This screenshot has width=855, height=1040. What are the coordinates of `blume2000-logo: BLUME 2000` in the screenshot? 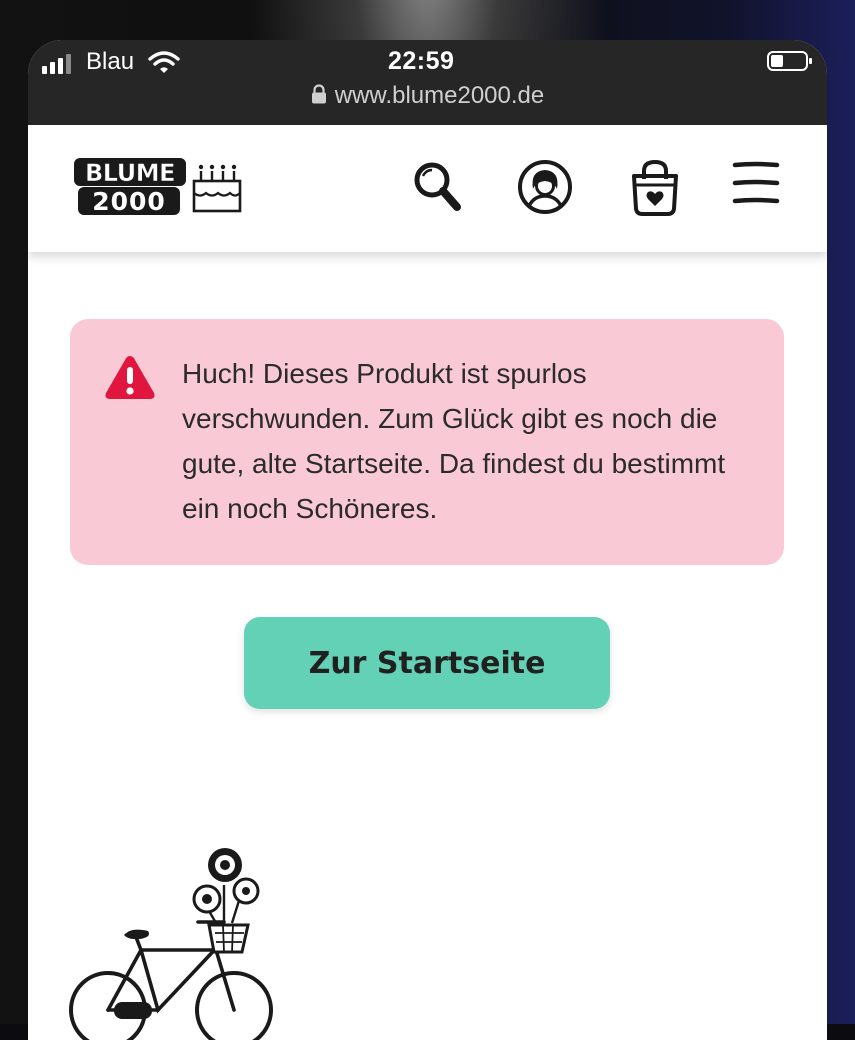 It's located at (158, 189).